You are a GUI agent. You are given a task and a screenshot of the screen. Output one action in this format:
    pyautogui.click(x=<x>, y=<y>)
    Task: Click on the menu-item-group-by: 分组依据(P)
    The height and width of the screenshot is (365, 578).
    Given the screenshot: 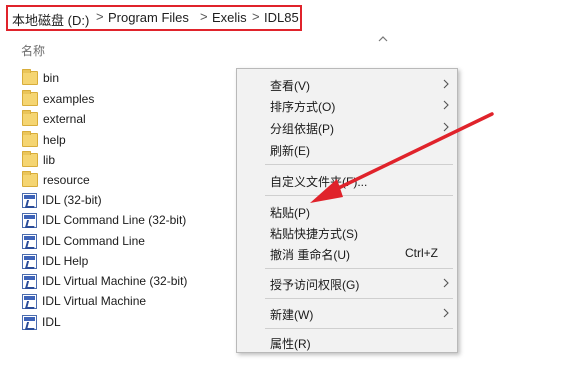 What is the action you would take?
    pyautogui.click(x=347, y=127)
    